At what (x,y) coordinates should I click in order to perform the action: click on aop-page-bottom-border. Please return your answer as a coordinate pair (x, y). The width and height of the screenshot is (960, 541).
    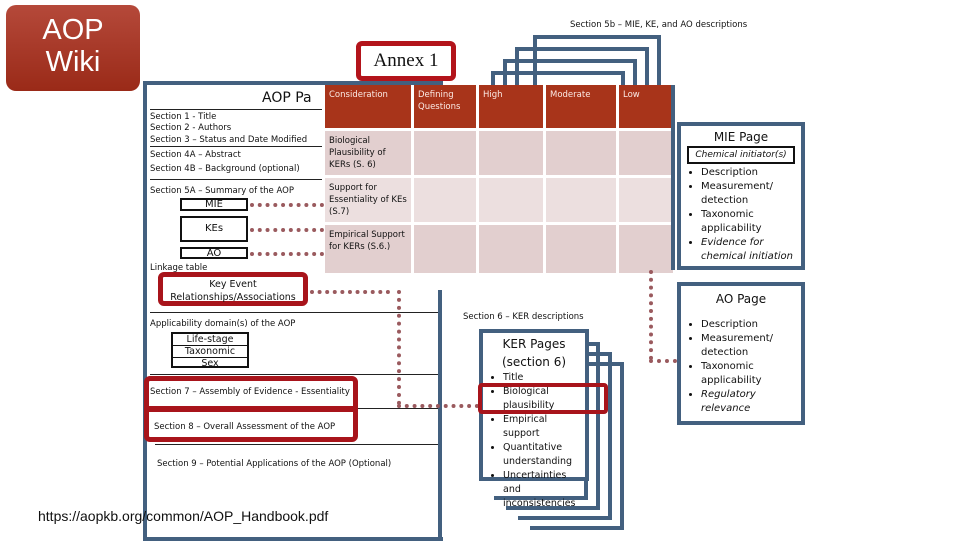
    Looking at the image, I should click on (293, 539).